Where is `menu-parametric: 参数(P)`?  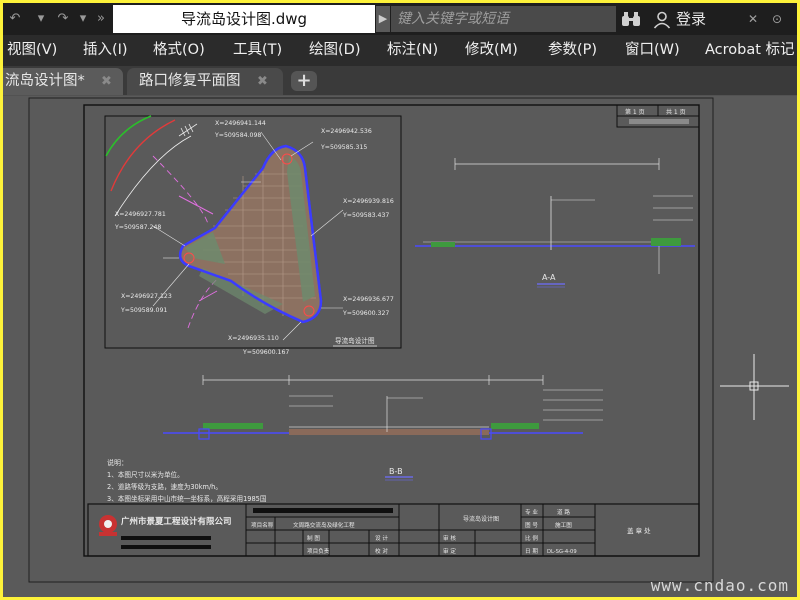 menu-parametric: 参数(P) is located at coordinates (572, 50).